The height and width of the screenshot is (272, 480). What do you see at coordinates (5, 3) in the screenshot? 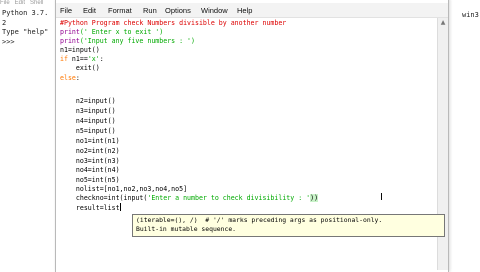
I see `shell-menu-file: File` at bounding box center [5, 3].